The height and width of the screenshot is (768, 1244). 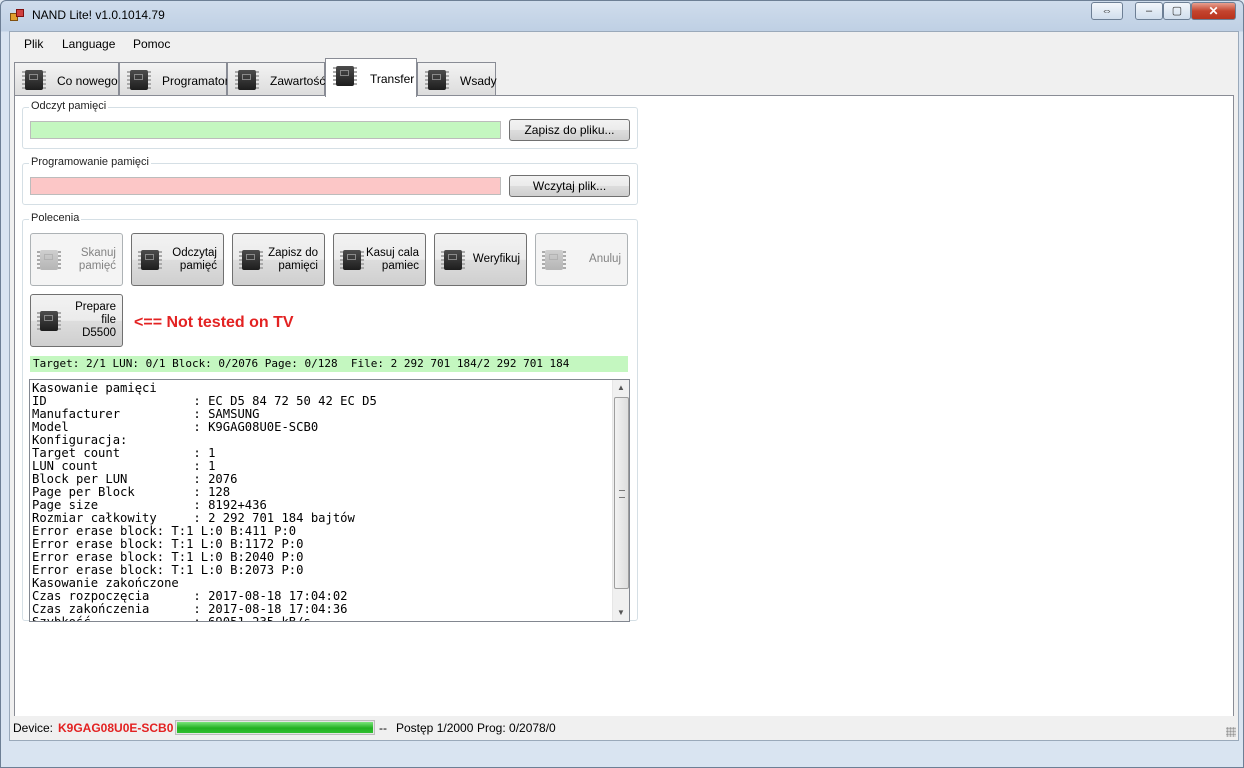 I want to click on tab-co-nowego: Co nowego, so click(x=66, y=79).